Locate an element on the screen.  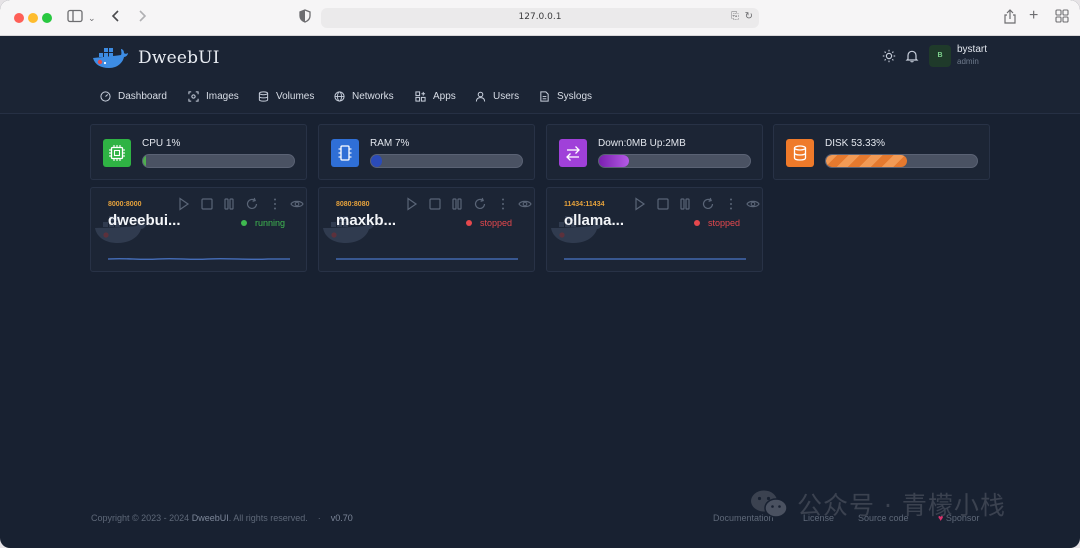
container-card: 11434:11434 ollama... stopped is located at coordinates (654, 229).